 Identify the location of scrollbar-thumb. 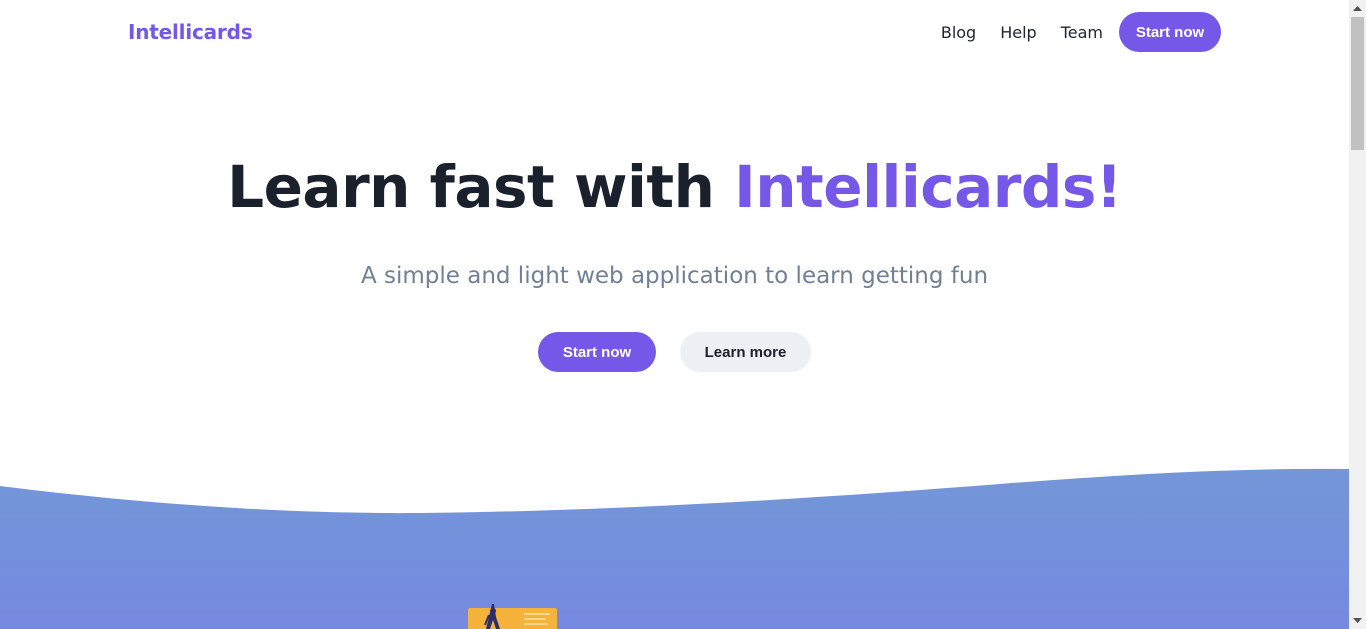
(1357, 83).